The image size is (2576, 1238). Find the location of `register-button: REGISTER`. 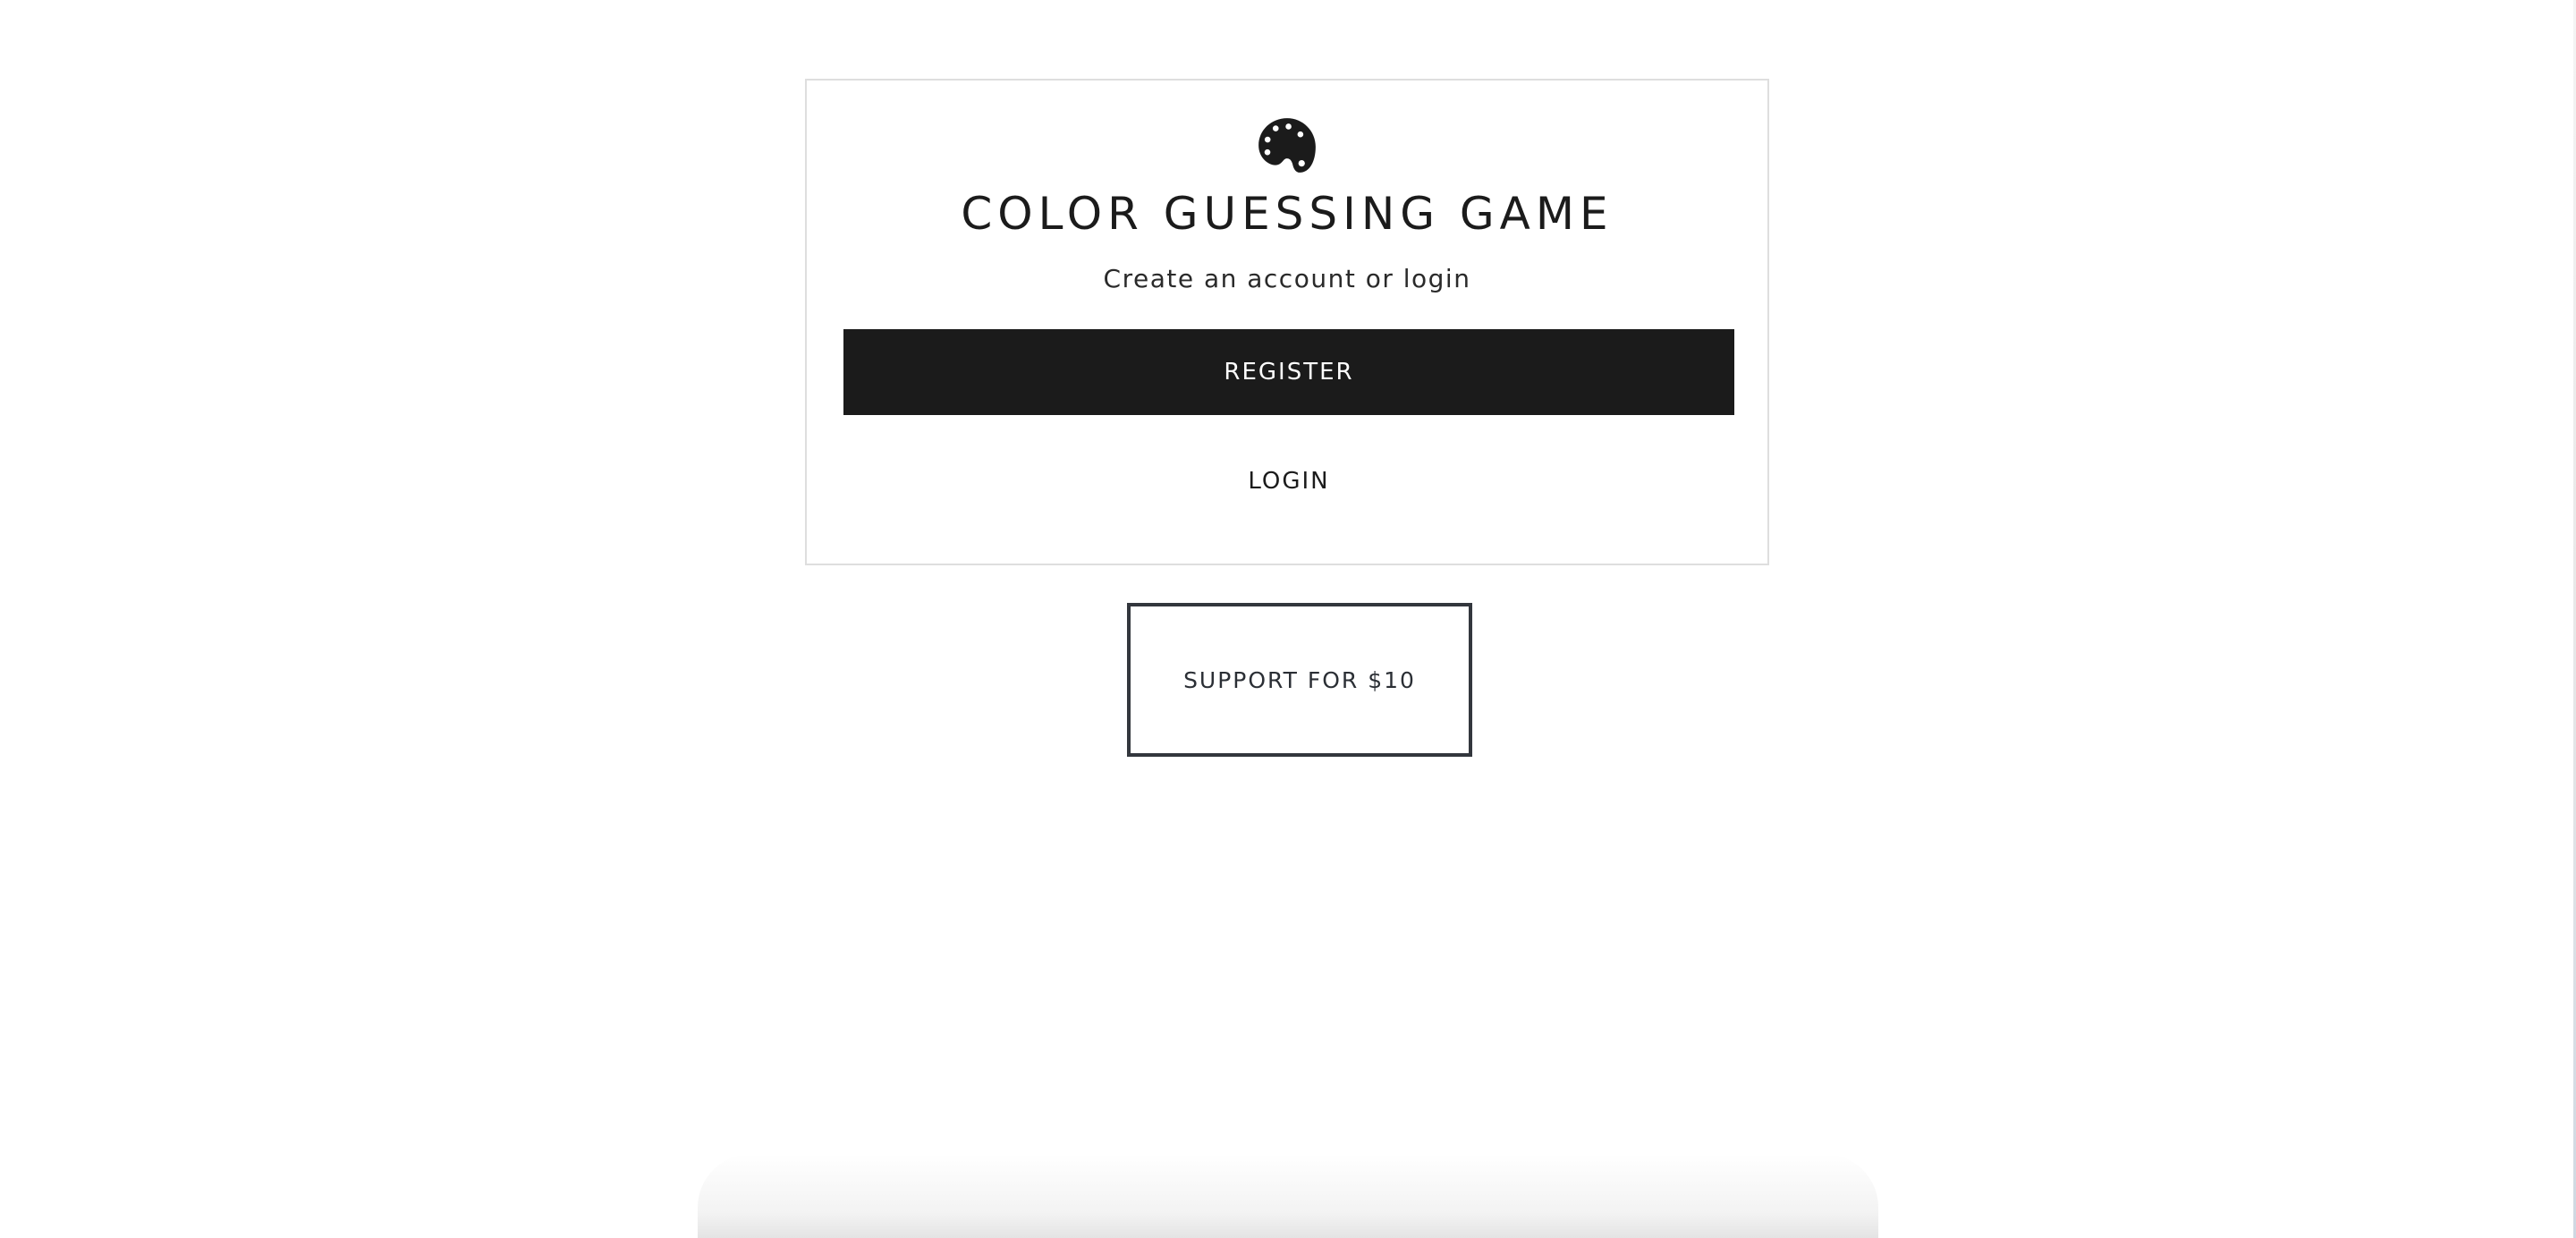

register-button: REGISTER is located at coordinates (1288, 372).